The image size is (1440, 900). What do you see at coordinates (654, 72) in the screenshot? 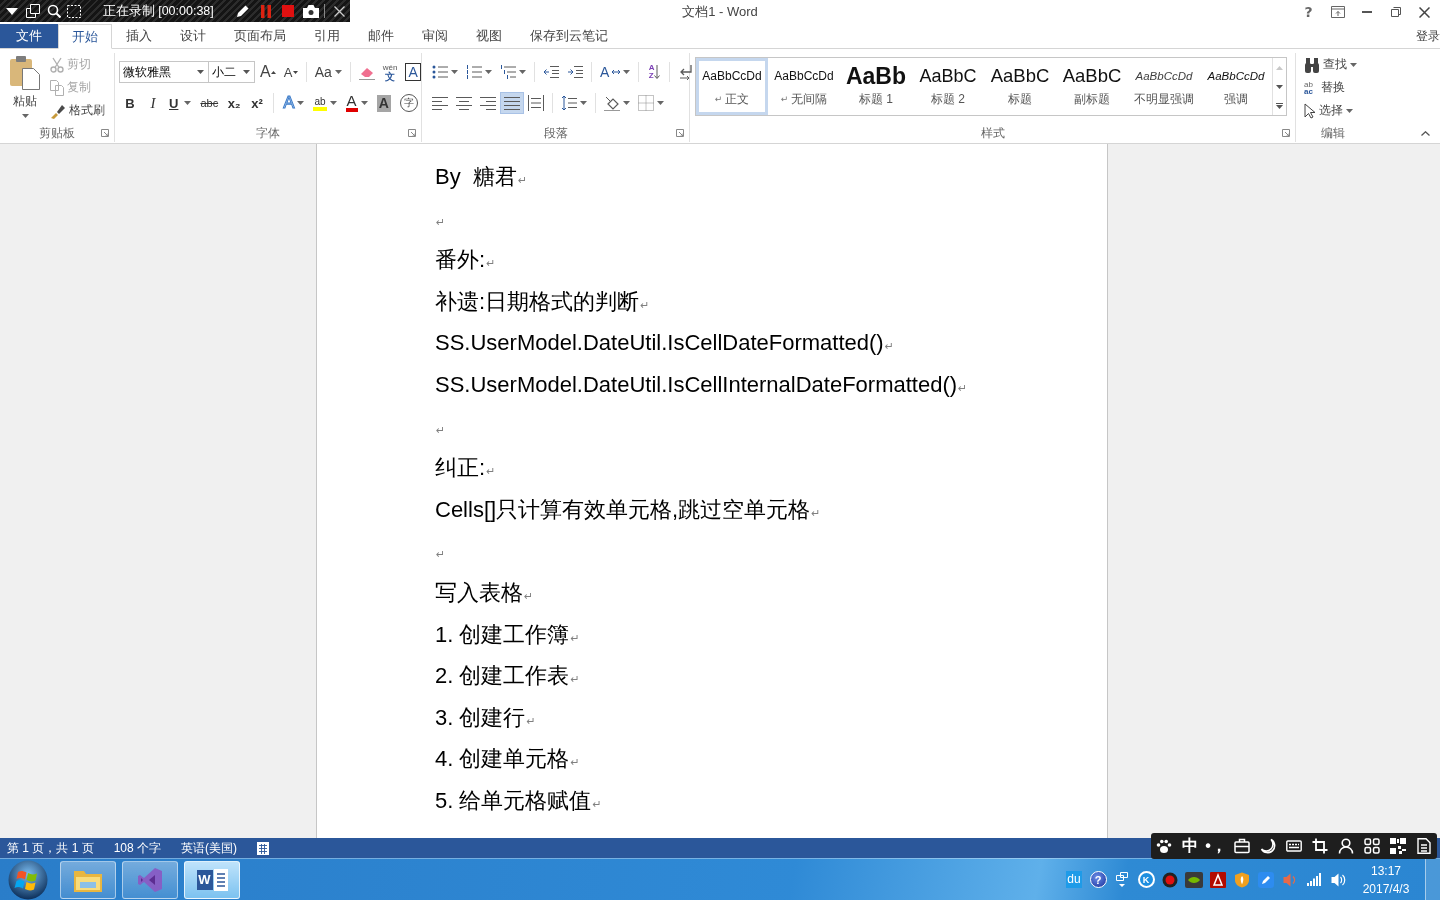
I see `sort-button: AZ` at bounding box center [654, 72].